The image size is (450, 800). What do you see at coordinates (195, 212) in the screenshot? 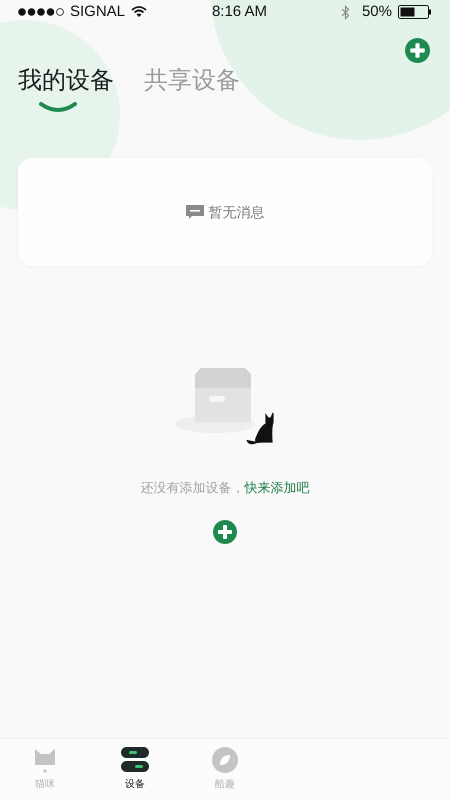
I see `message-icon` at bounding box center [195, 212].